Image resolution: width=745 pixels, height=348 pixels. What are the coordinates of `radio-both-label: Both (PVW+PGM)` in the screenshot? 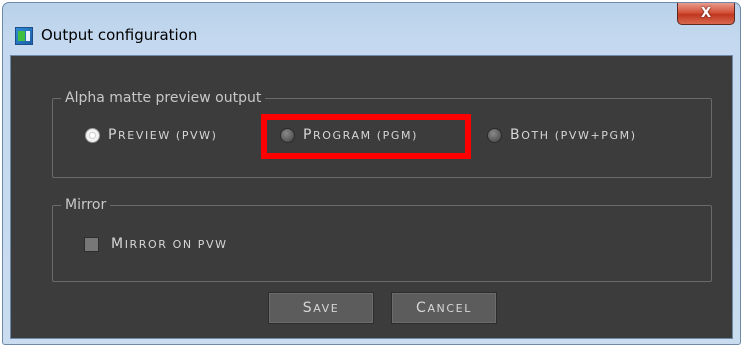 It's located at (573, 135).